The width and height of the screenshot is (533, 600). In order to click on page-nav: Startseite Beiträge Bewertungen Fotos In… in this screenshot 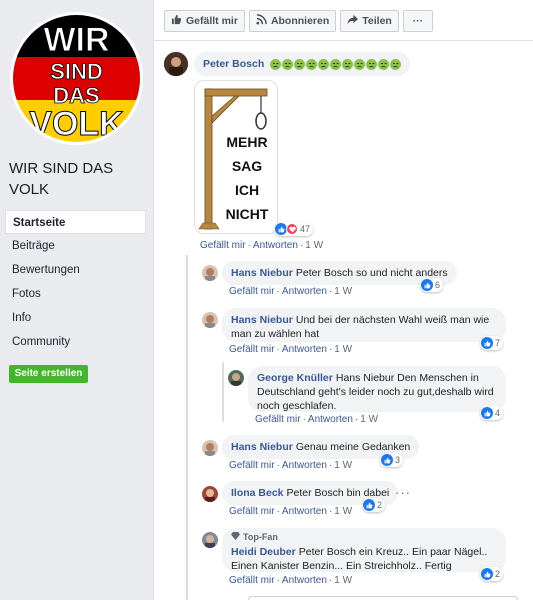, I will do `click(75, 282)`.